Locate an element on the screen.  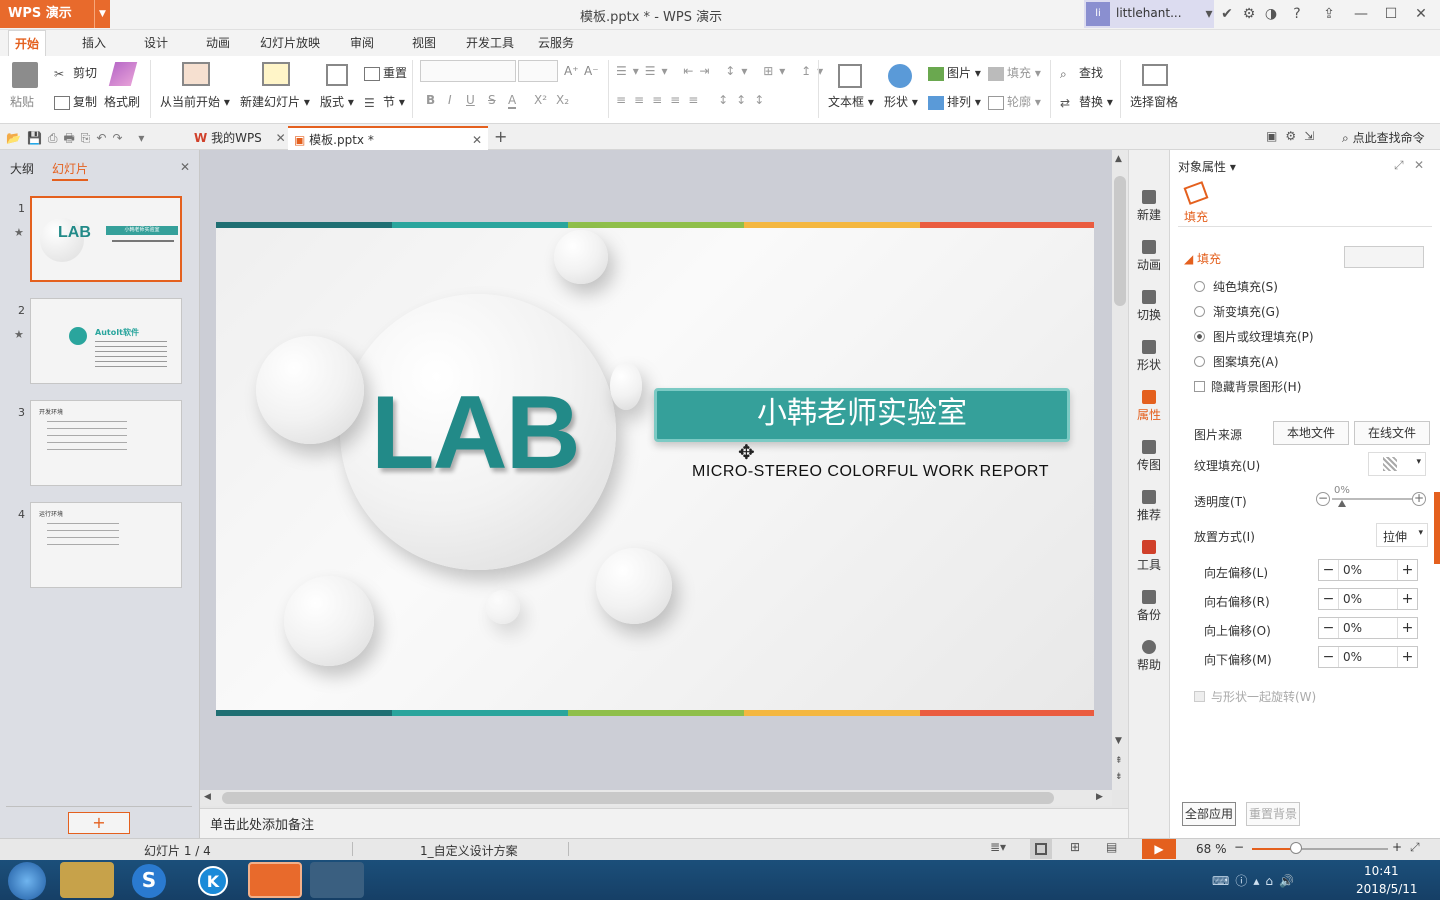
replace-button: ⇄ 替换 ▾ is located at coordinates (1086, 101).